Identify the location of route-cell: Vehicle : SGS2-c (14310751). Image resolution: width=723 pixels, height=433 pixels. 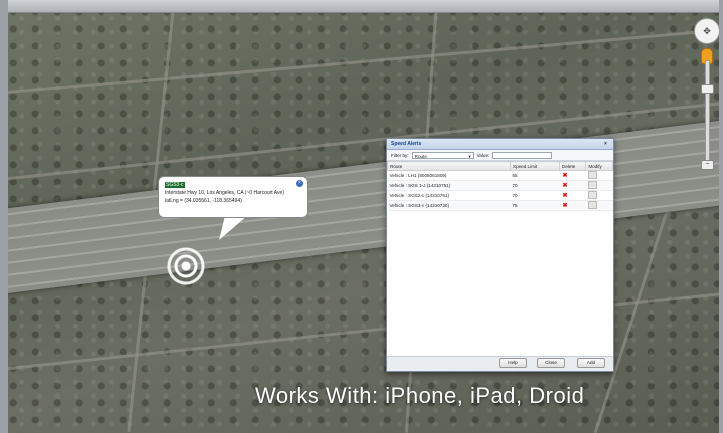
(449, 195).